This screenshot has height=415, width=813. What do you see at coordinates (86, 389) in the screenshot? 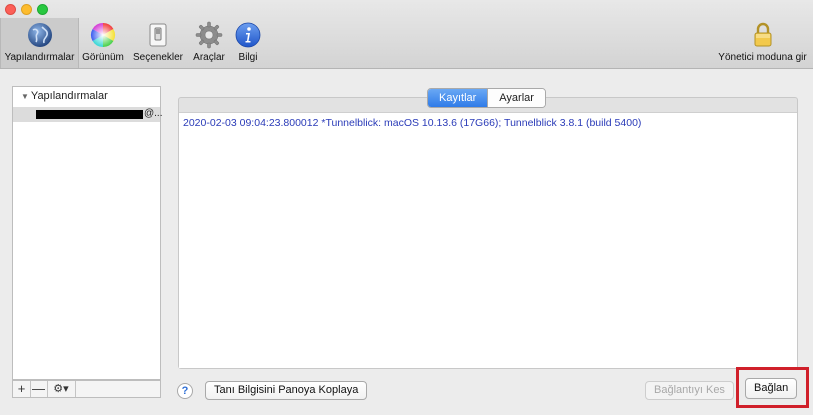
I see `sidebar-button-bar: + — ⚙▾` at bounding box center [86, 389].